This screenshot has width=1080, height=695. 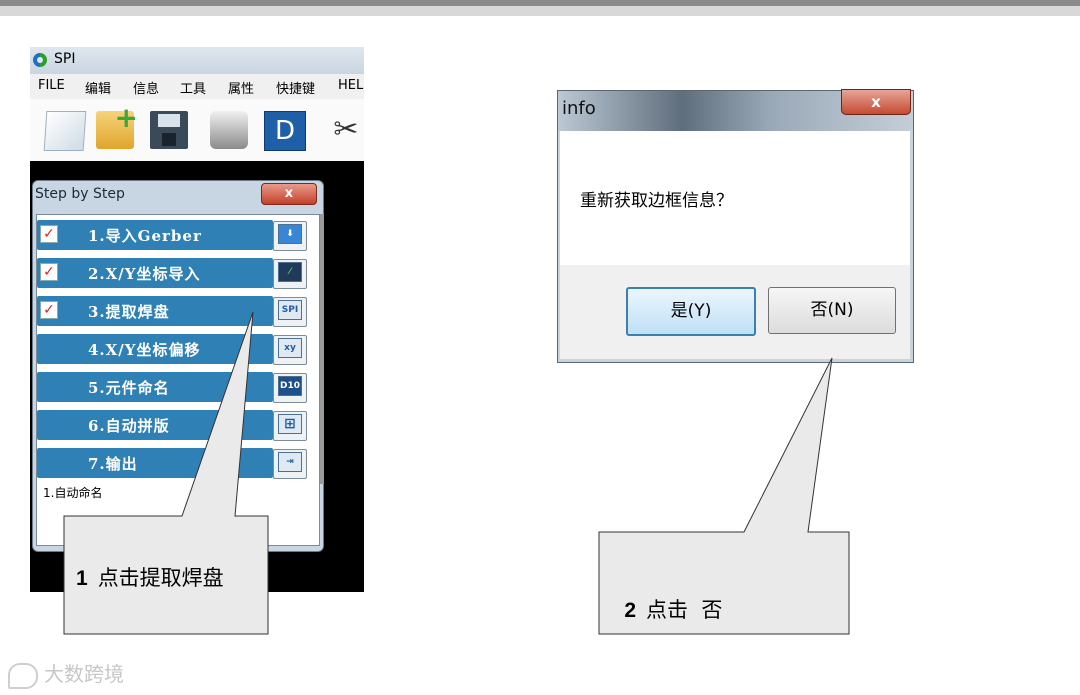 I want to click on callout-1-number: 1, so click(x=82, y=578).